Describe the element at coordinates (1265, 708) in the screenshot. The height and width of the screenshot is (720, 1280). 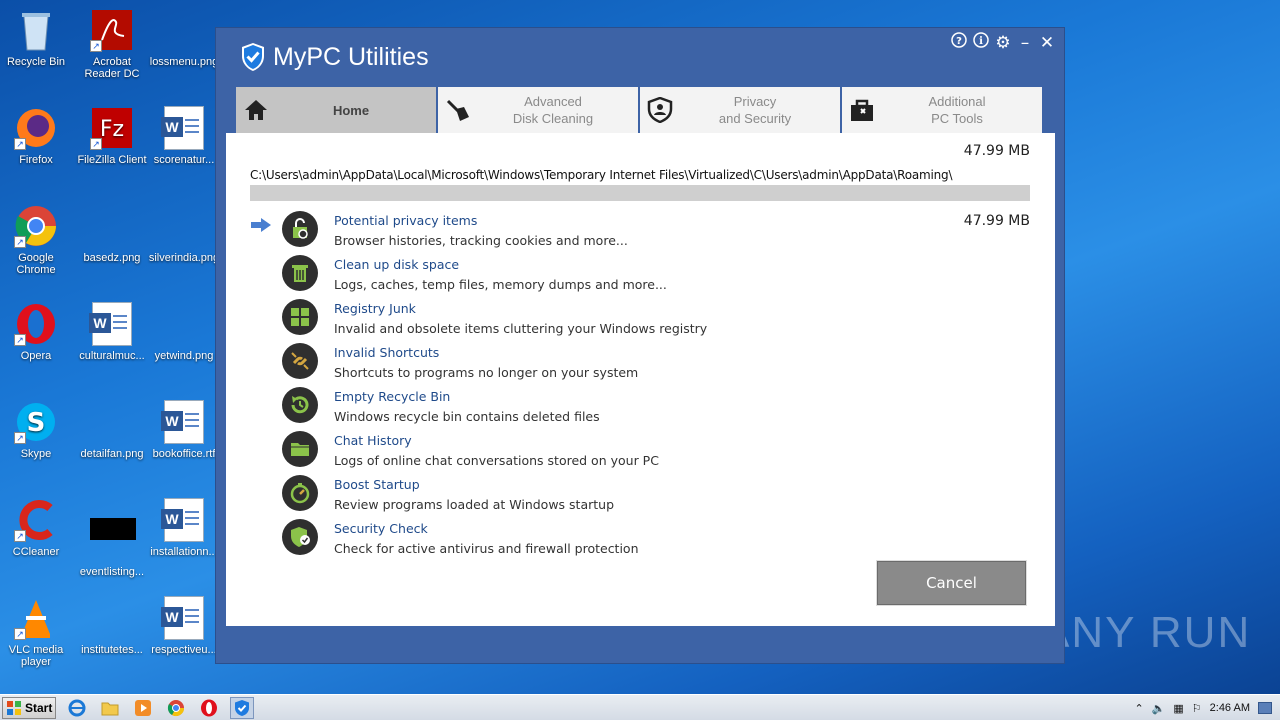
I see `show-desktop-icon` at that location.